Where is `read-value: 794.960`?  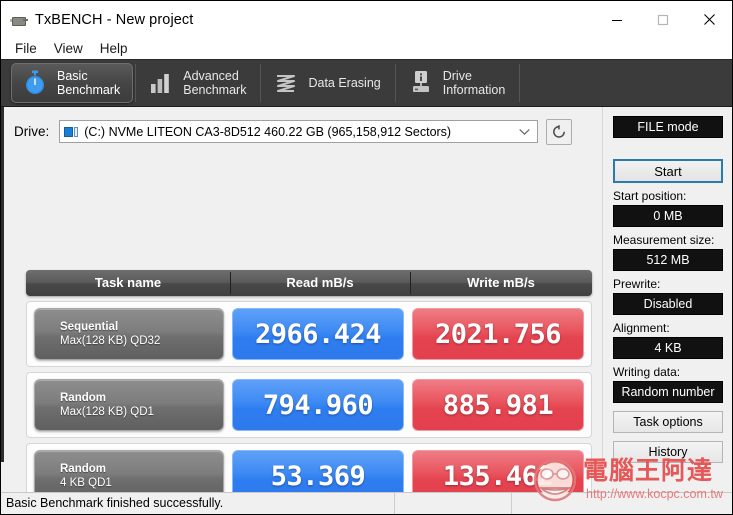 read-value: 794.960 is located at coordinates (318, 405).